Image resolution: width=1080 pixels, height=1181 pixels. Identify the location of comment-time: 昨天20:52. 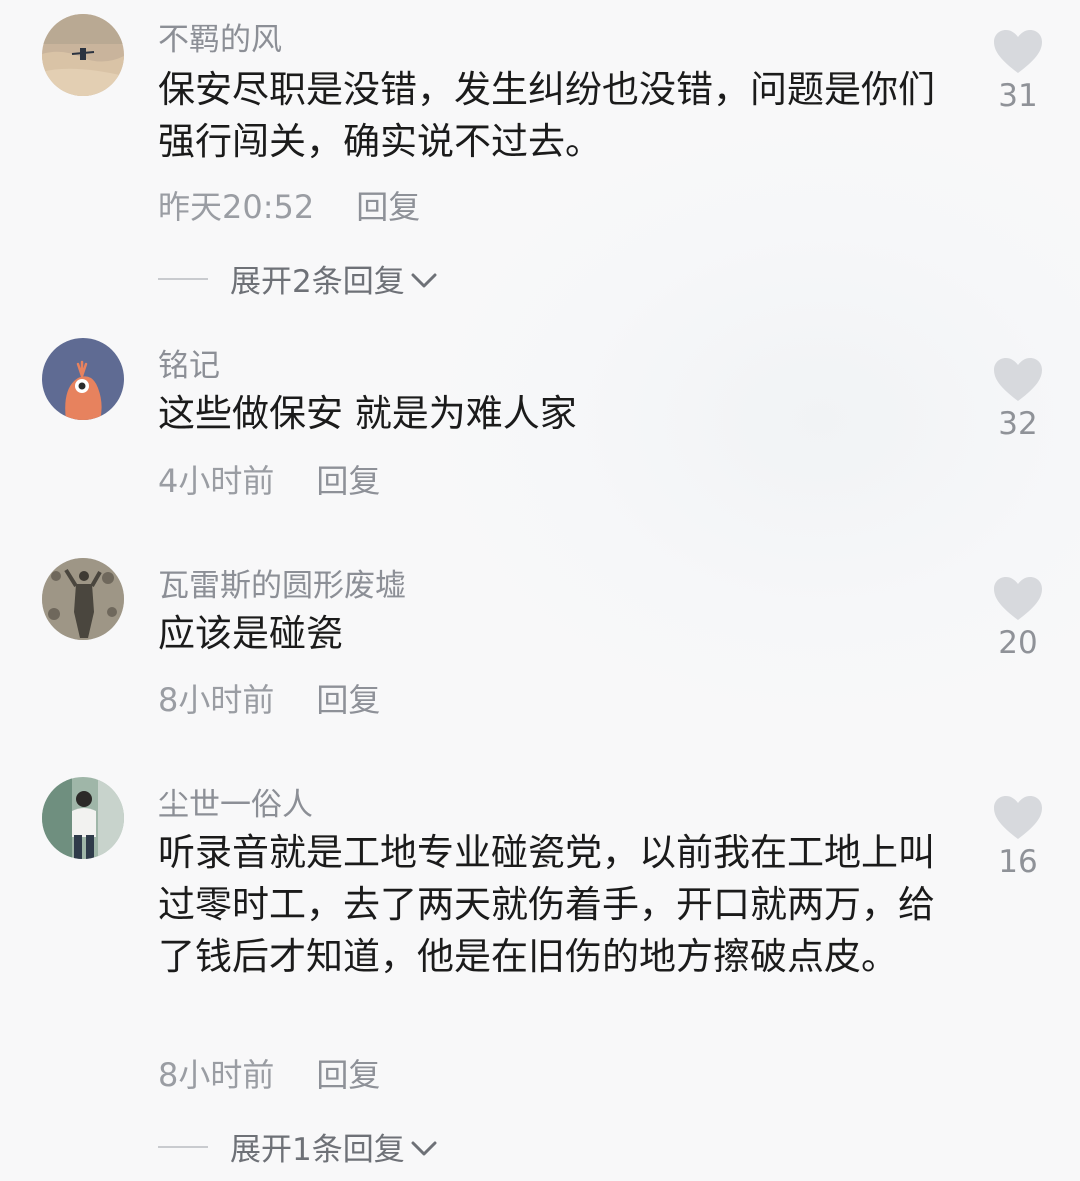
(236, 207).